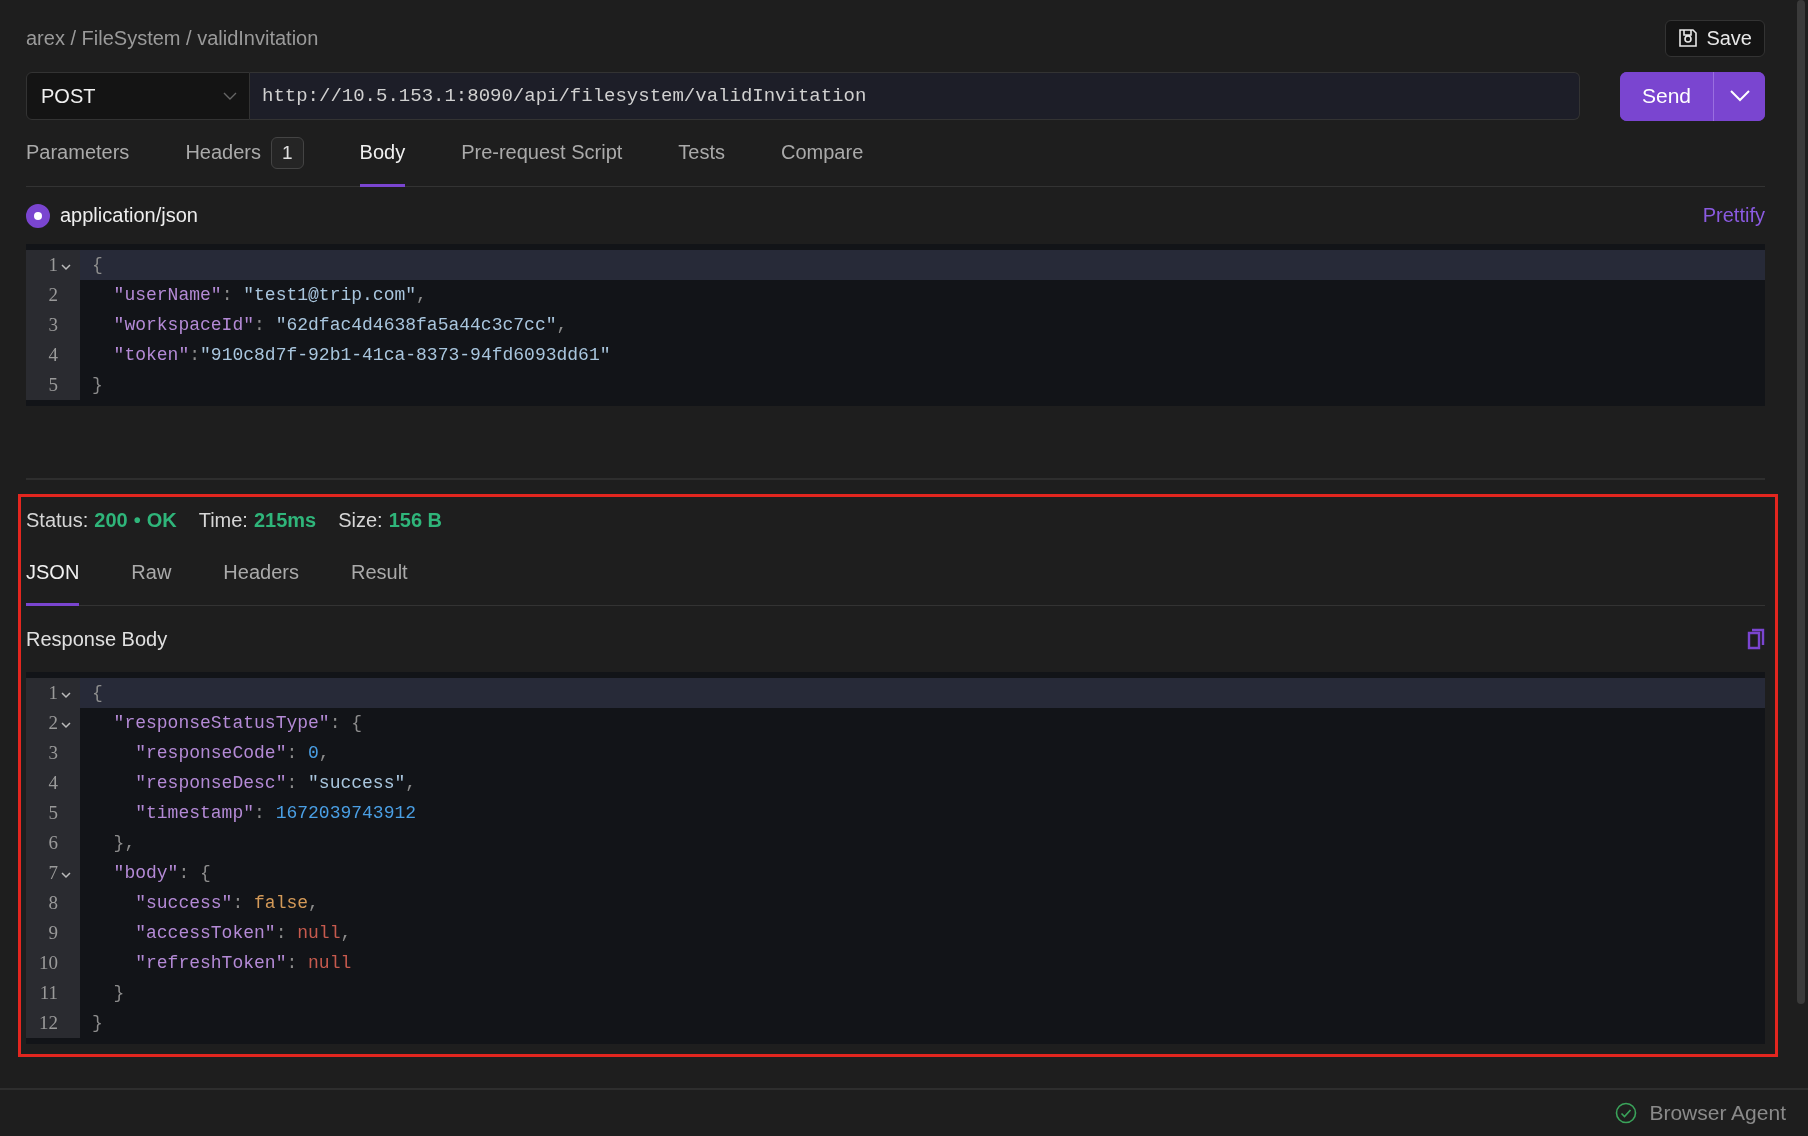  What do you see at coordinates (379, 574) in the screenshot?
I see `tab: Result` at bounding box center [379, 574].